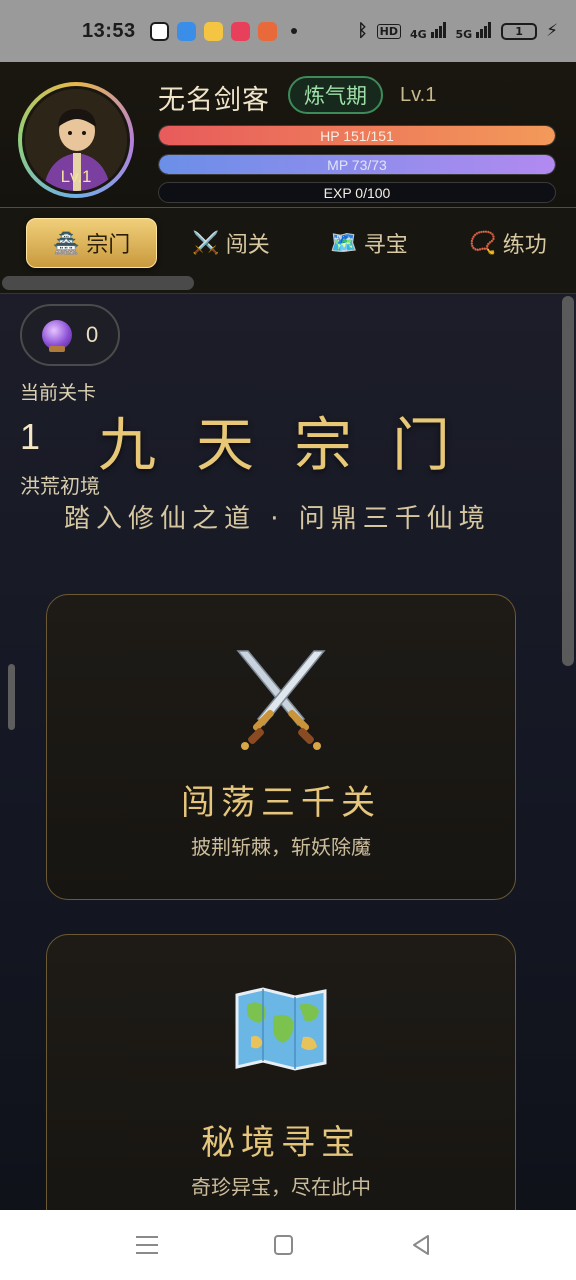 The width and height of the screenshot is (576, 1280). I want to click on realm-name: 洪荒初境, so click(60, 486).